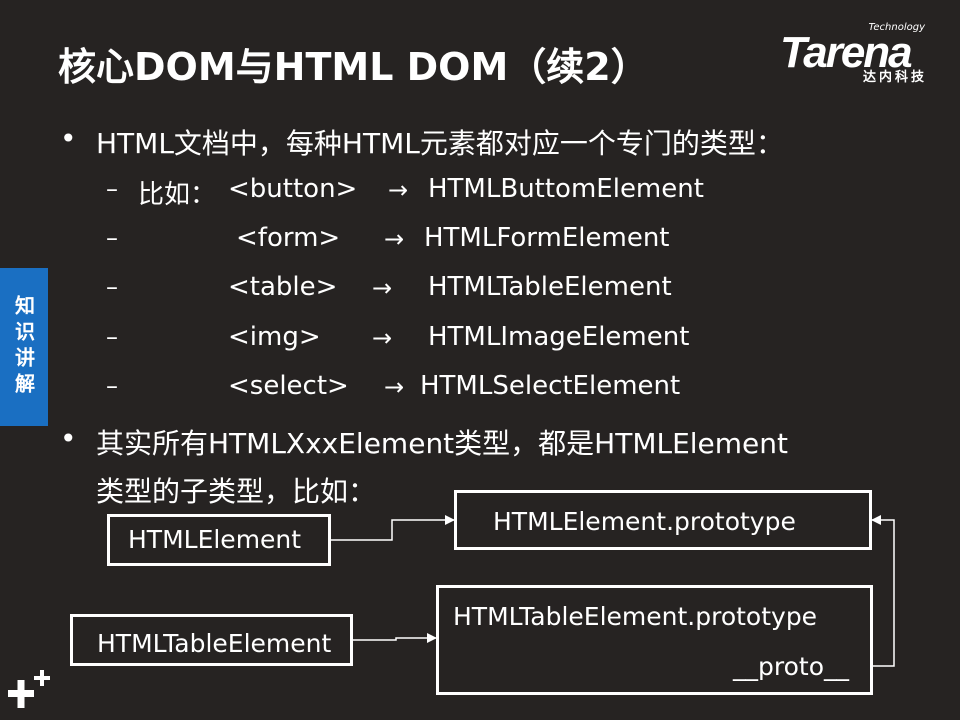  Describe the element at coordinates (274, 337) in the screenshot. I see `mapping-tag: <img>` at that location.